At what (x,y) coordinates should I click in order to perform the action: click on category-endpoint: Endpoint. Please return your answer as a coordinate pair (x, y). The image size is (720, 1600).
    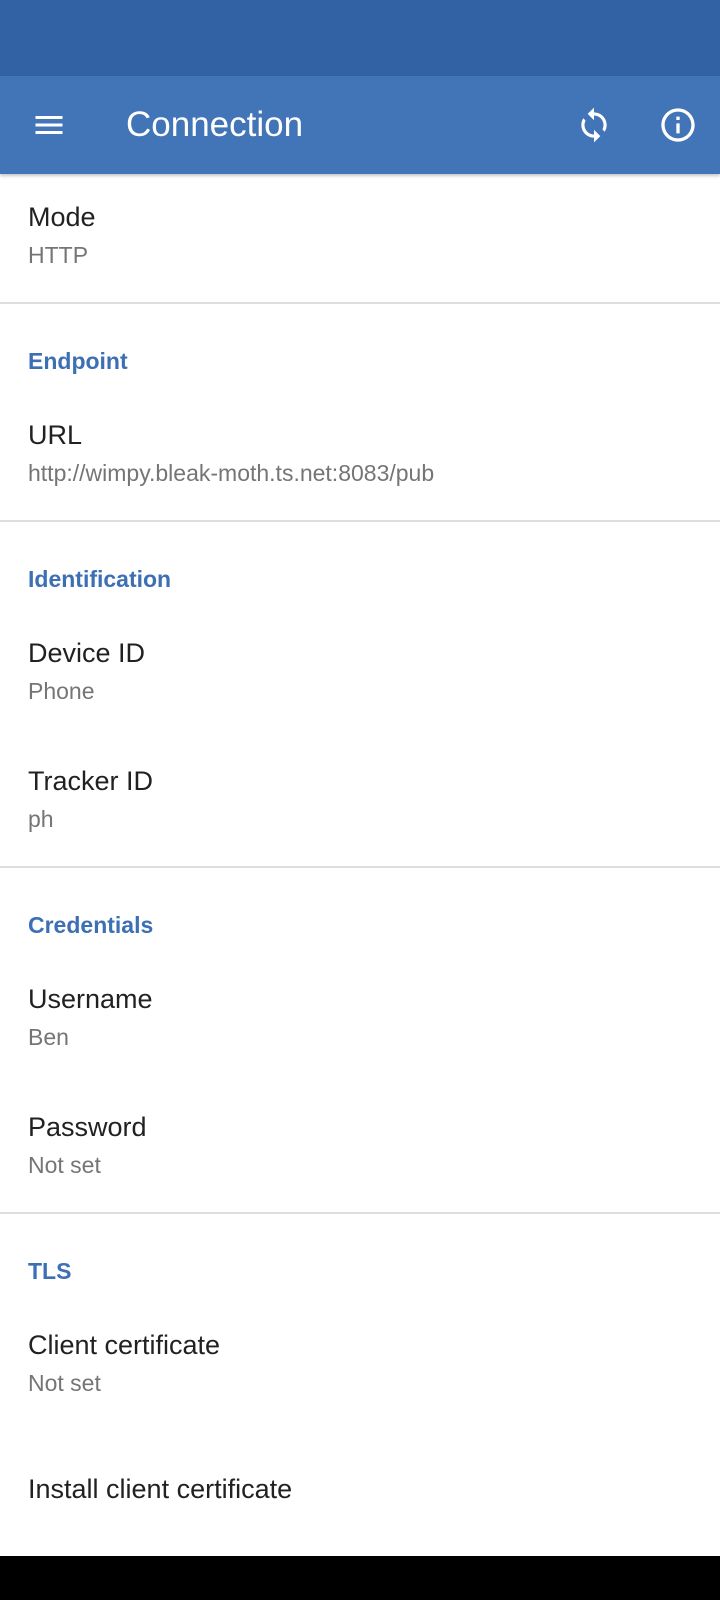
    Looking at the image, I should click on (360, 348).